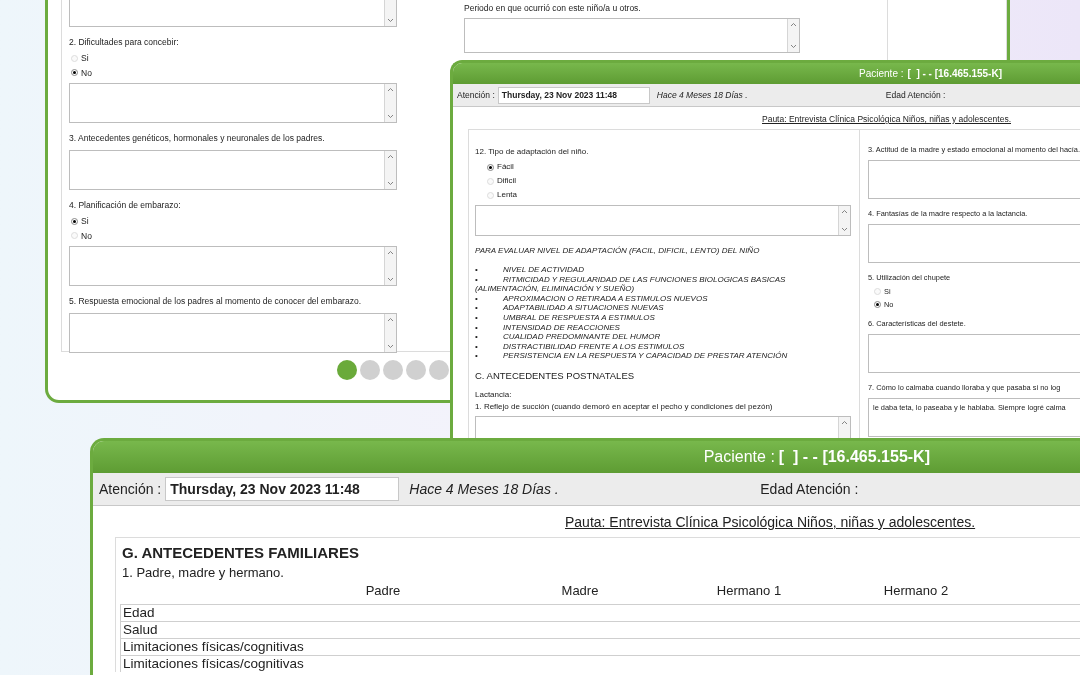 This screenshot has height=675, width=1080. What do you see at coordinates (565, 317) in the screenshot?
I see `bullet-item: • UMBRAL DE RESPUESTA A ESTIMULOS` at bounding box center [565, 317].